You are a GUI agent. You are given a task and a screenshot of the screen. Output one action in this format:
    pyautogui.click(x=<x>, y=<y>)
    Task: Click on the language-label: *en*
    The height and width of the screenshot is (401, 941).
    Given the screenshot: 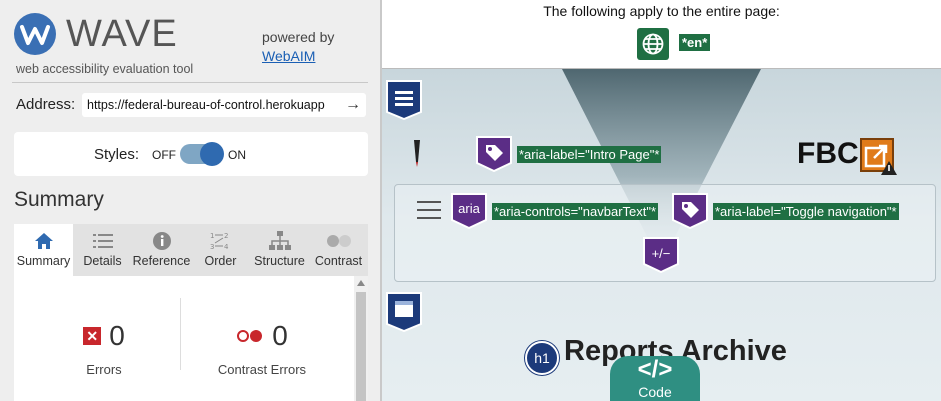 What is the action you would take?
    pyautogui.click(x=695, y=42)
    